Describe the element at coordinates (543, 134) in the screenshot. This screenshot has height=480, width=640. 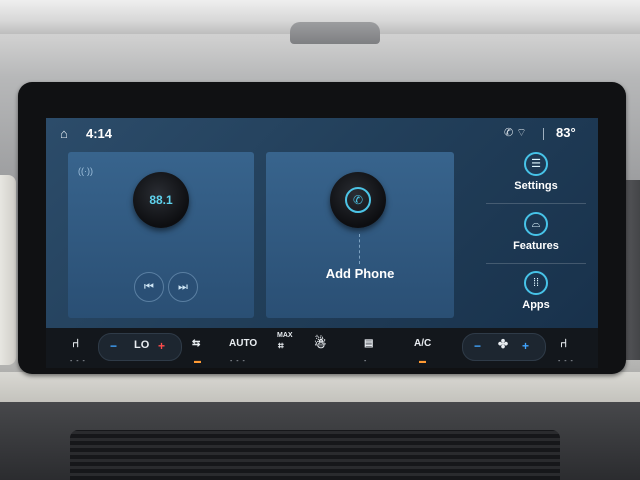
I see `status-separator` at that location.